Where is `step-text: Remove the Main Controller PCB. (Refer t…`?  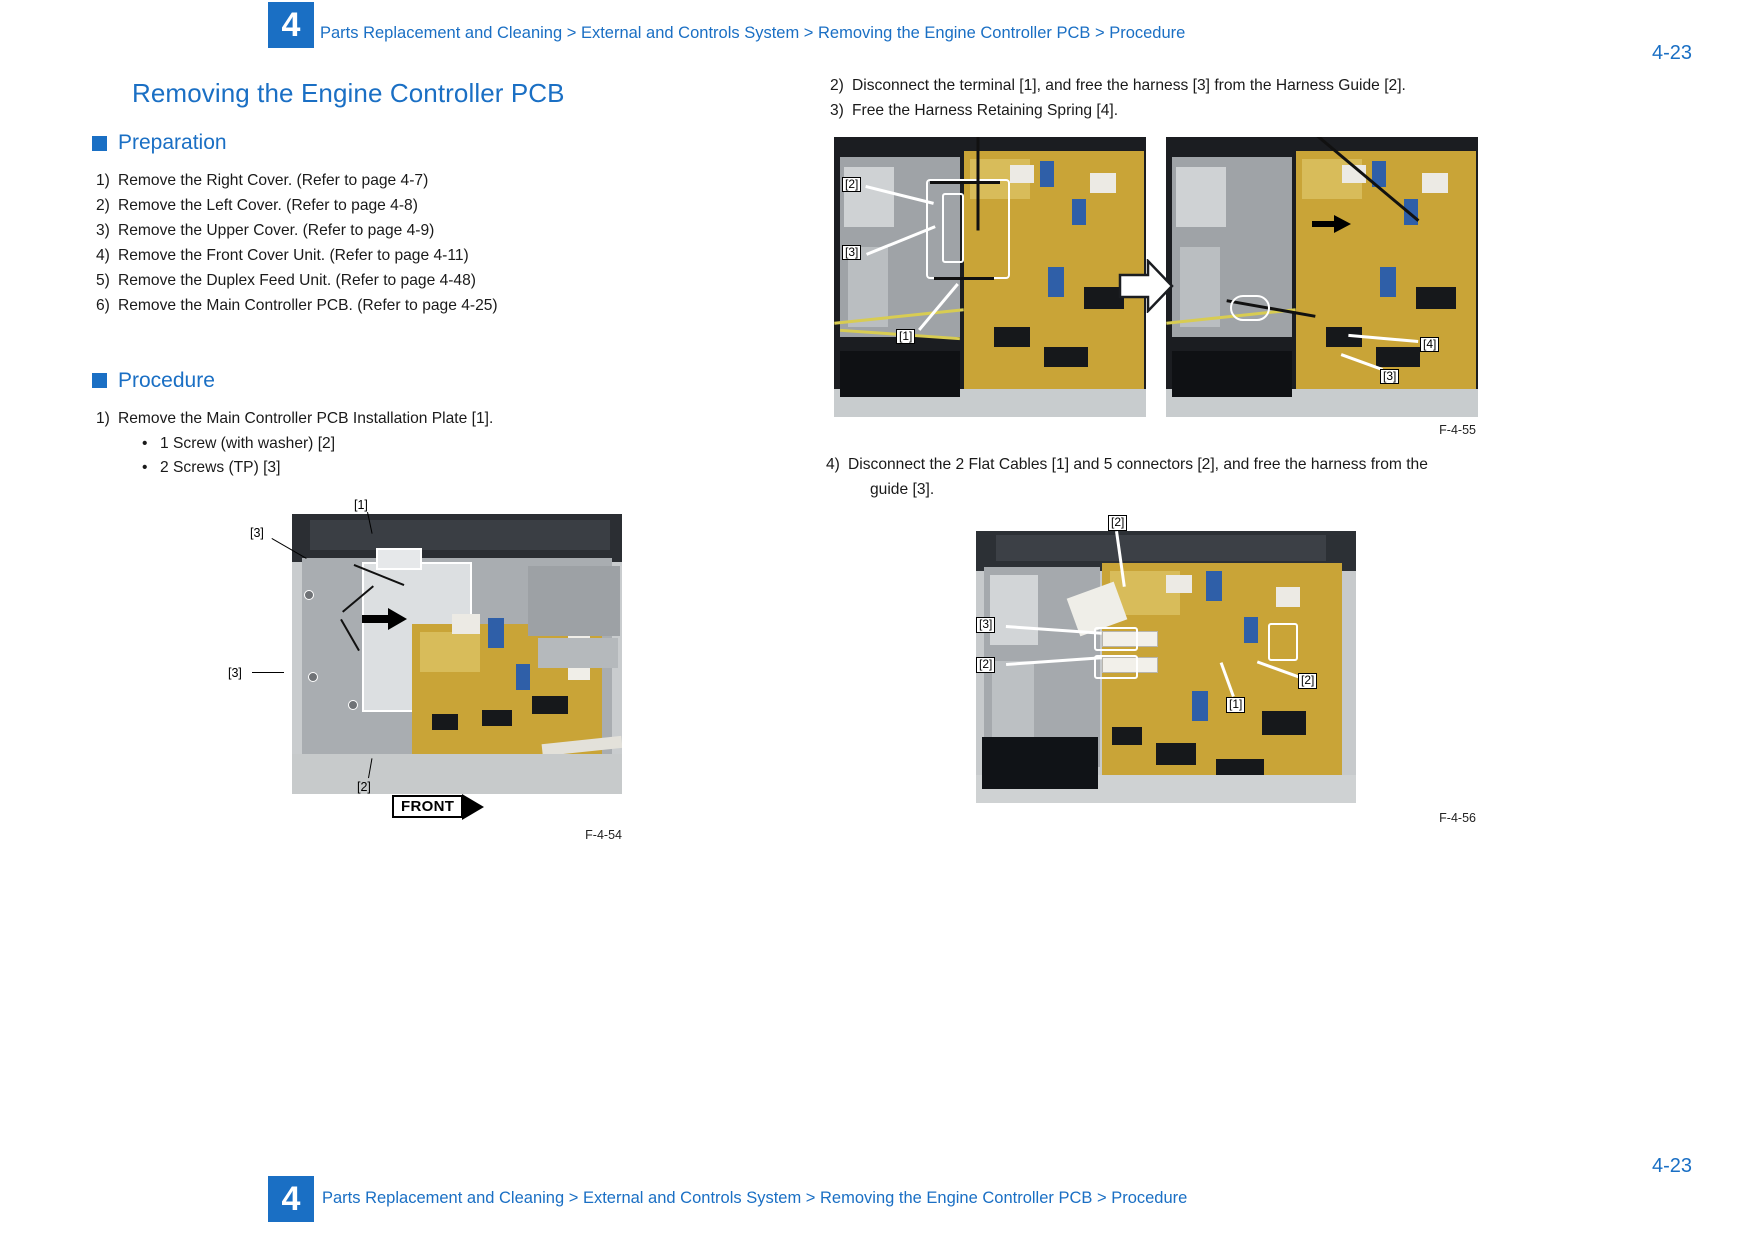
step-text: Remove the Main Controller PCB. (Refer t… is located at coordinates (308, 306).